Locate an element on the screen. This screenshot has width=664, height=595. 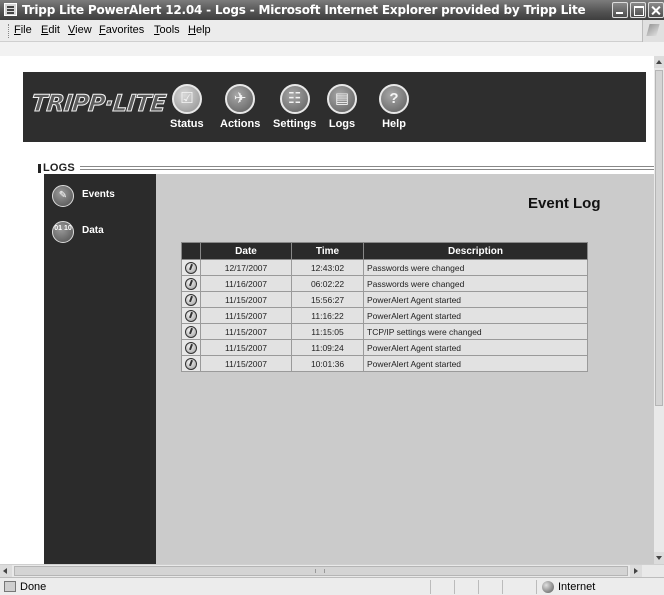
nav-actions: ✈ Actions is located at coordinates (240, 107).